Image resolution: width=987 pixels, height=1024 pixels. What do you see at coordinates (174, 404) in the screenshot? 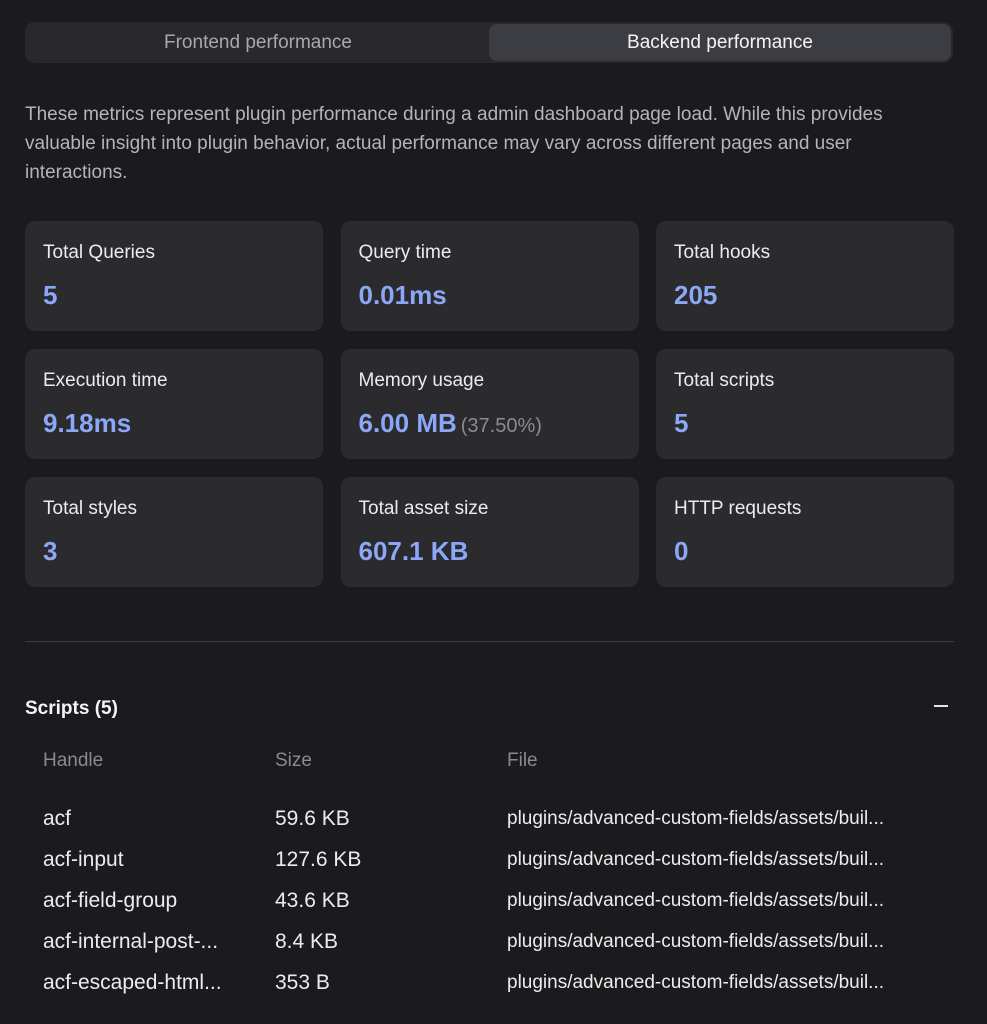
I see `metric-card-execution-time: Execution time 9.18ms` at bounding box center [174, 404].